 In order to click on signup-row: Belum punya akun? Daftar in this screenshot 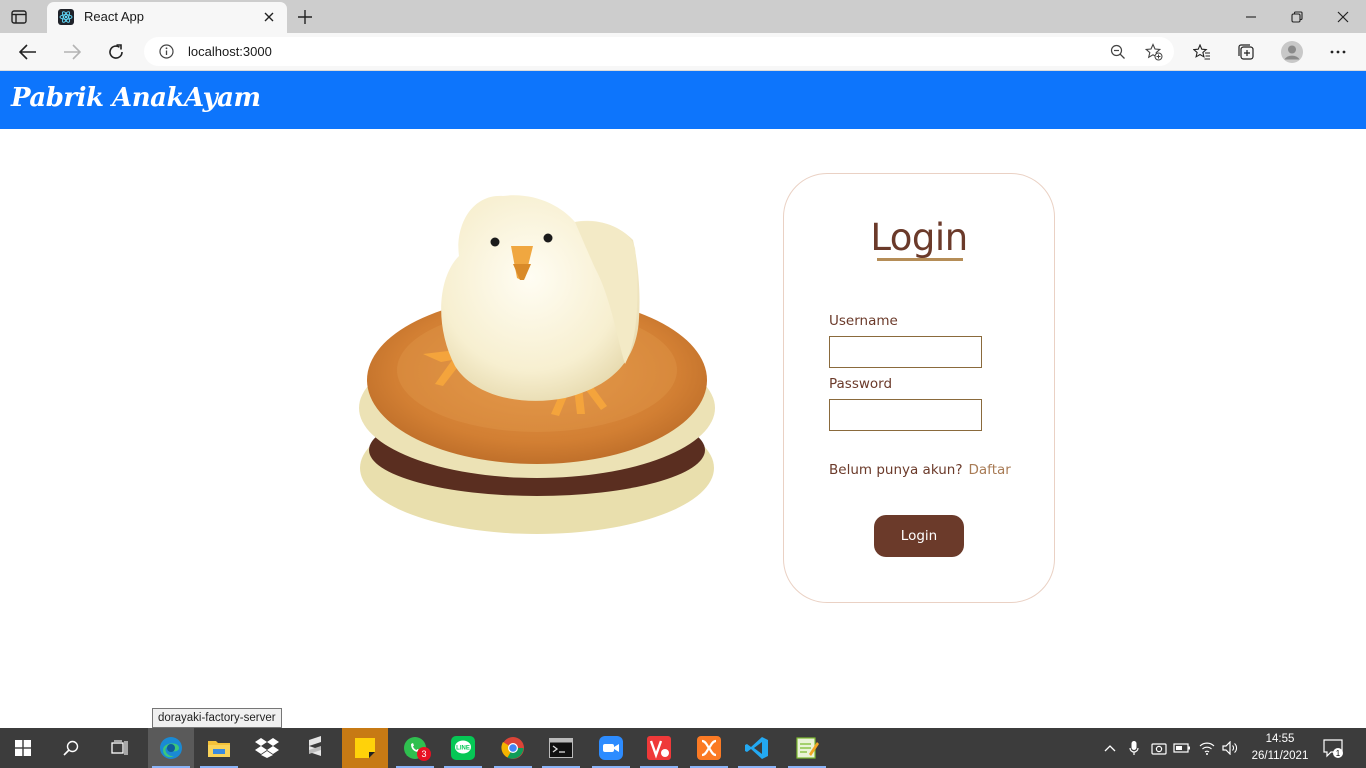, I will do `click(920, 470)`.